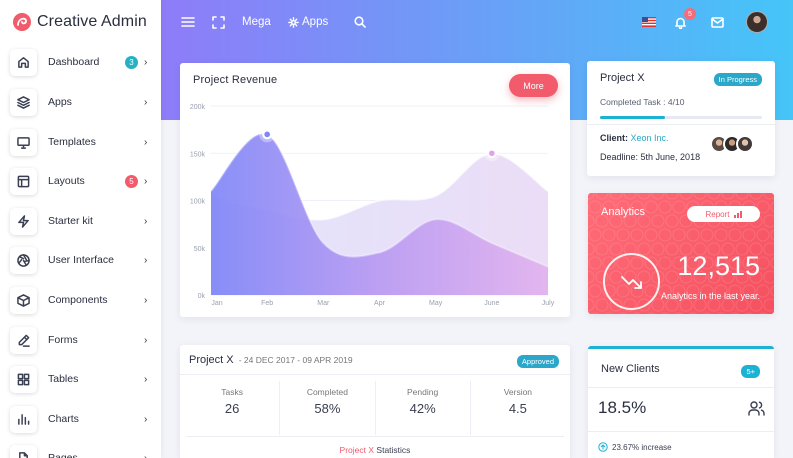 This screenshot has width=793, height=458. What do you see at coordinates (723, 214) in the screenshot?
I see `report-button: Report` at bounding box center [723, 214].